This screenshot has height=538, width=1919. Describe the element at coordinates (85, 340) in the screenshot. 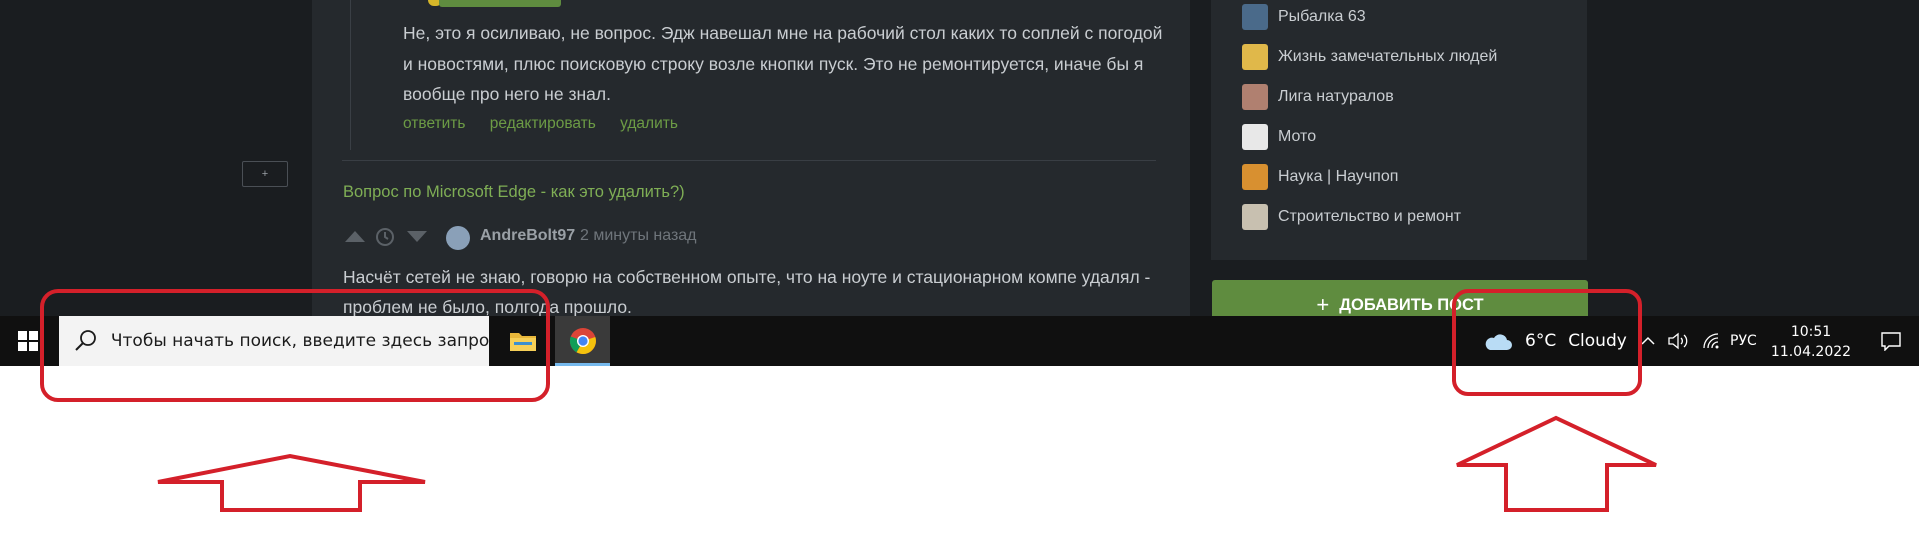

I see `search-icon` at that location.